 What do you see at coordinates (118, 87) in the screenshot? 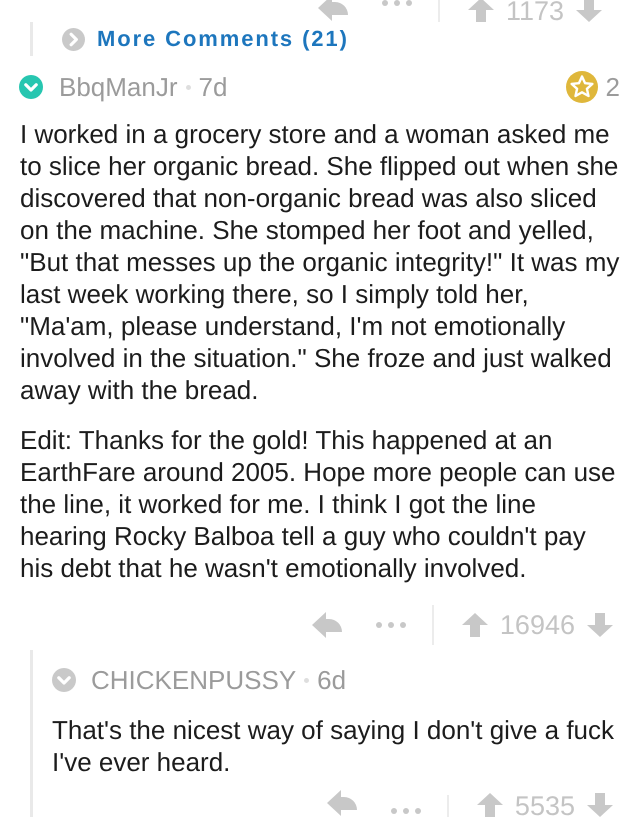
I see `author-name: BbqManJr` at bounding box center [118, 87].